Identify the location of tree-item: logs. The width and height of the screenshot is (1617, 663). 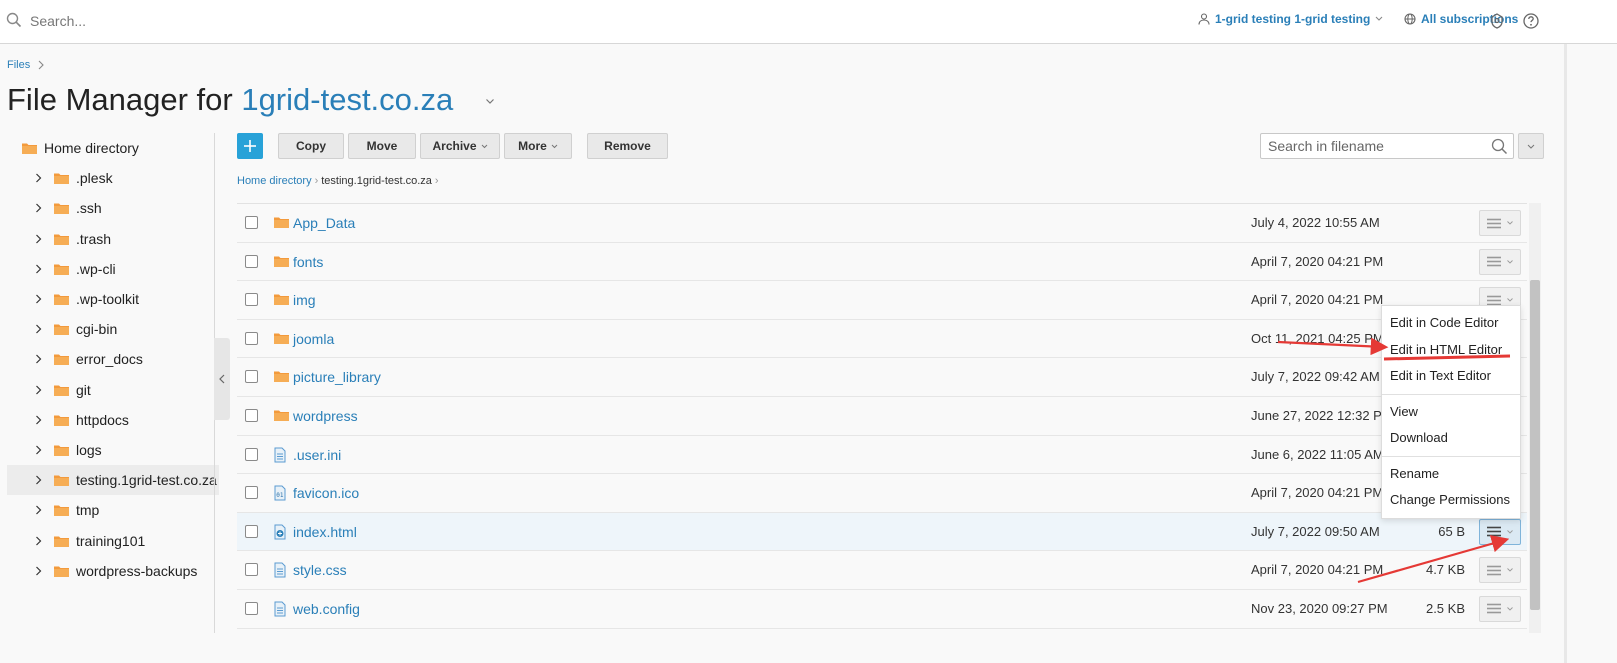
(113, 450).